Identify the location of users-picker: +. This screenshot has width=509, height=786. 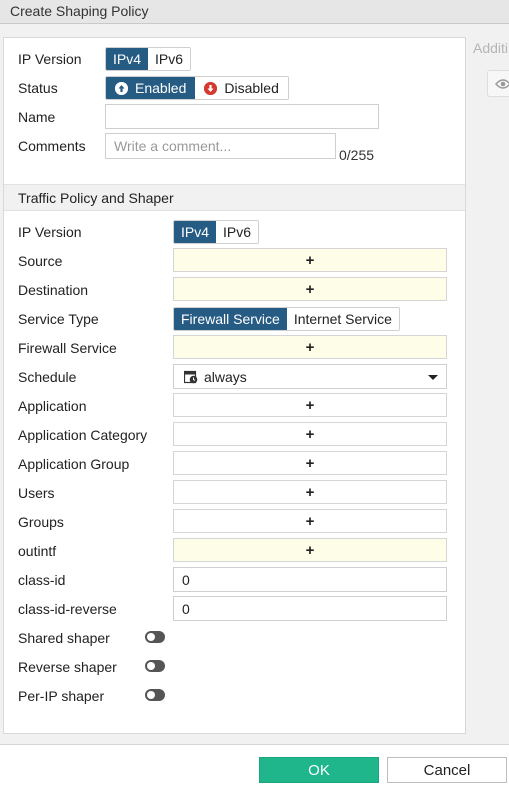
(310, 492).